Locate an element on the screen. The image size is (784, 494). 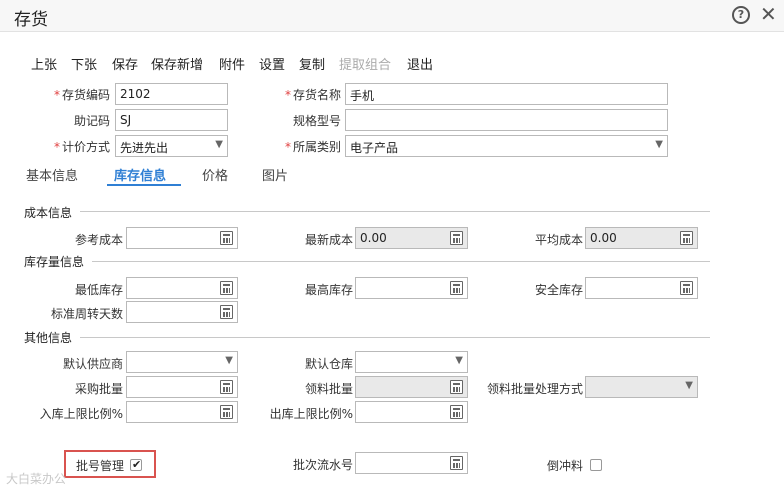
backflush-checkbox is located at coordinates (596, 465).